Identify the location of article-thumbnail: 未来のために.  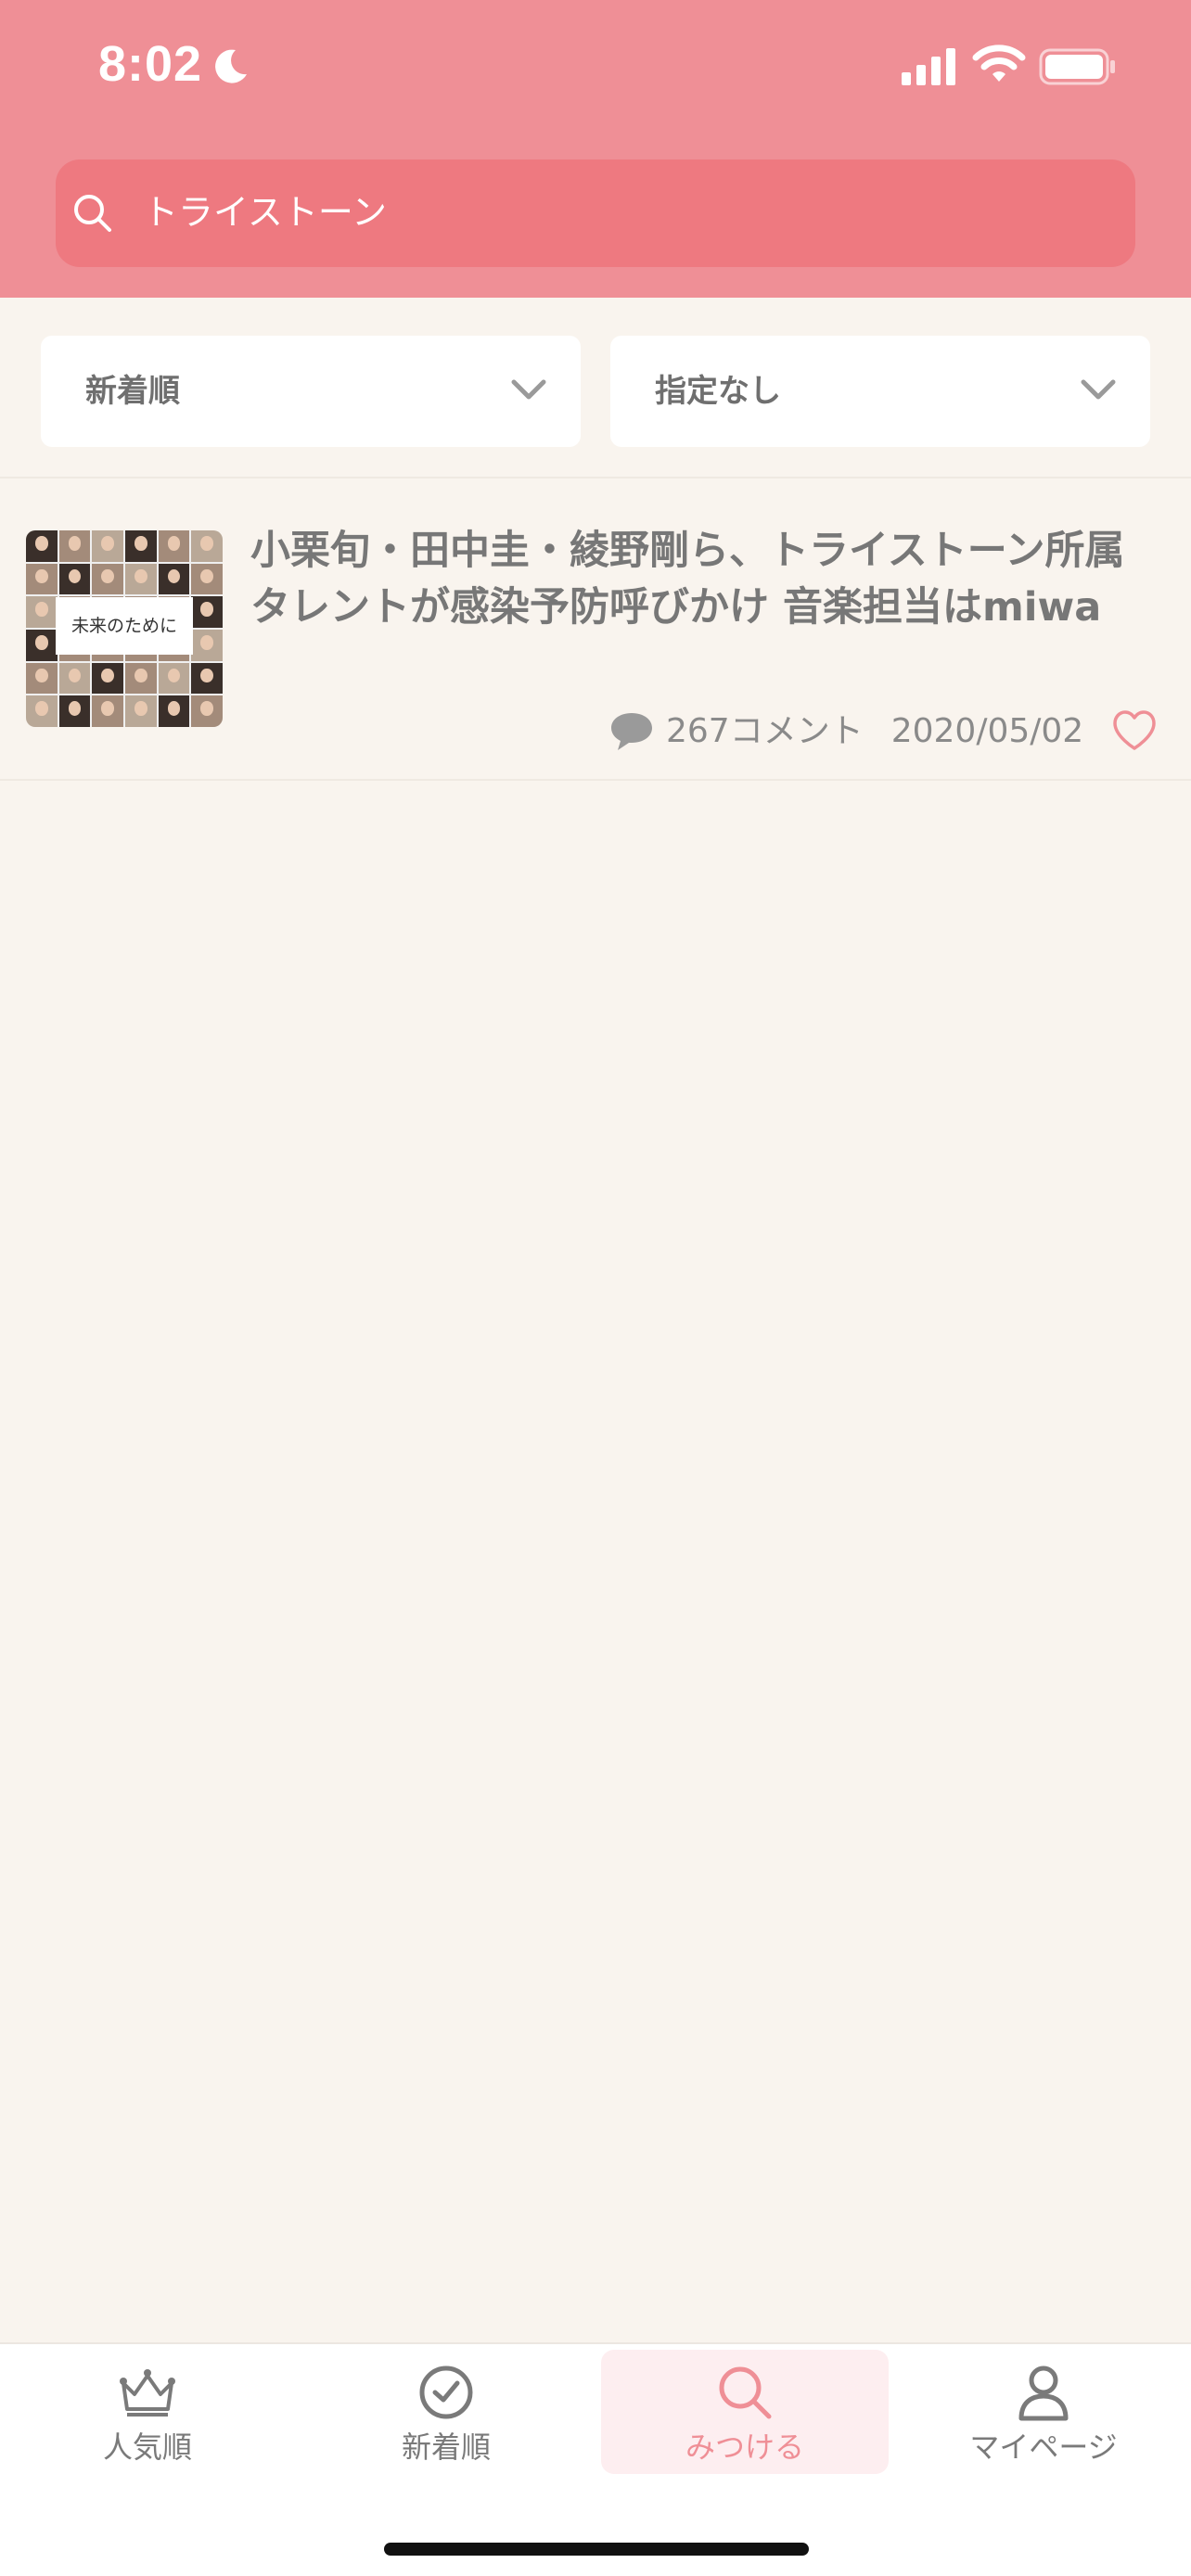
(124, 628).